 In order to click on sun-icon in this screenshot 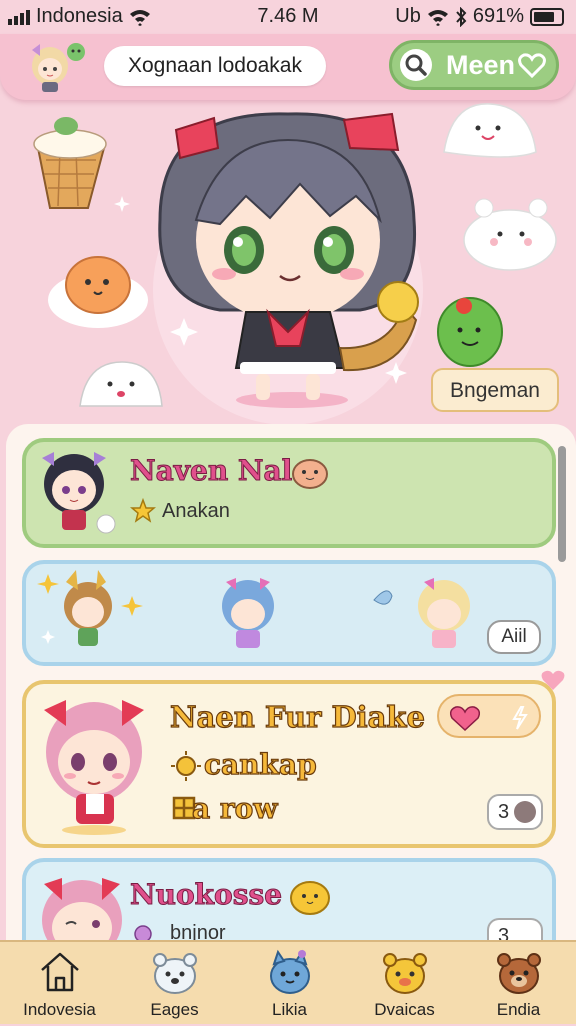, I will do `click(186, 766)`.